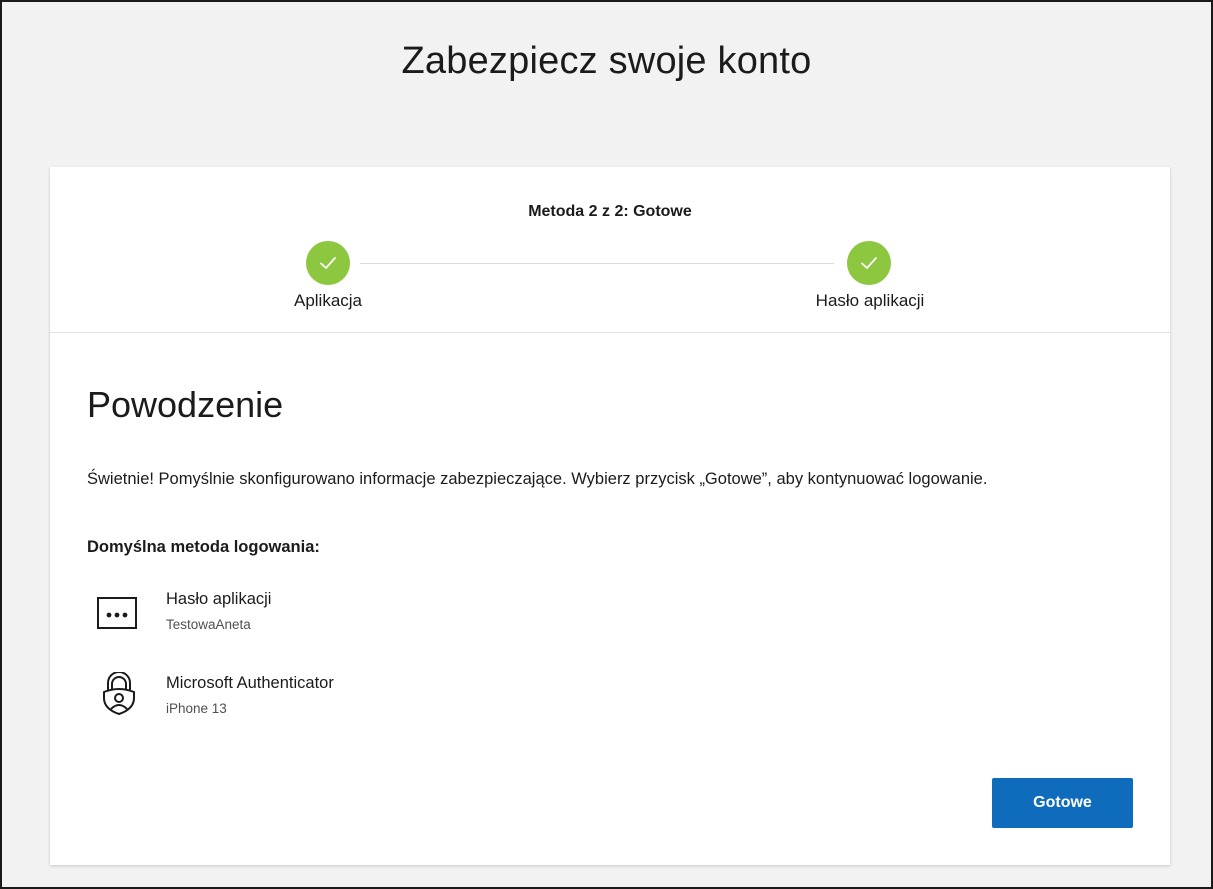  I want to click on password-dots-icon, so click(117, 615).